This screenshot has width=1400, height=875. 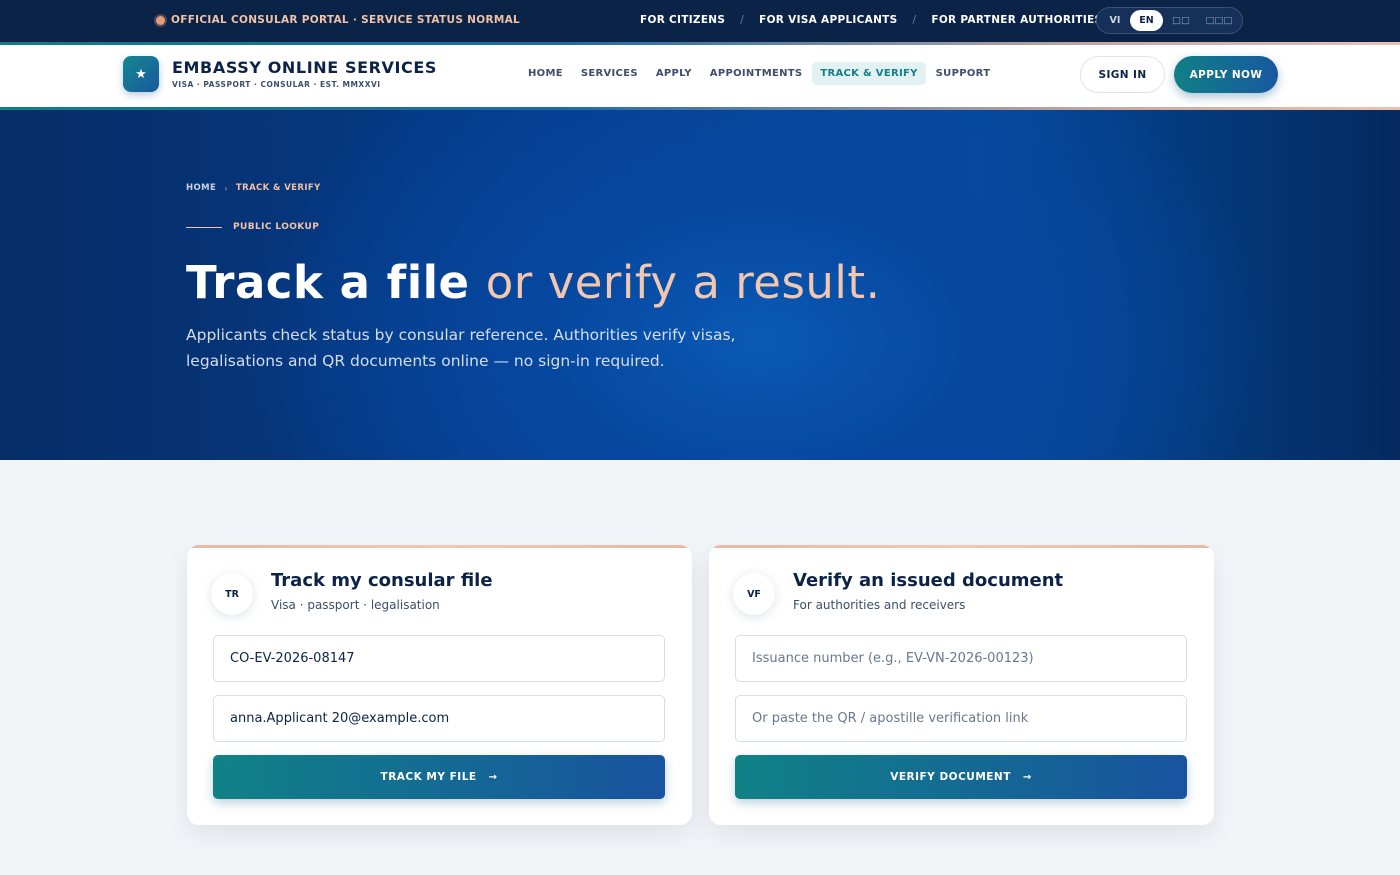 I want to click on brand-subtitle: VISA · PASSPORT · CONSULAR · EST. MMXXVI, so click(x=276, y=84).